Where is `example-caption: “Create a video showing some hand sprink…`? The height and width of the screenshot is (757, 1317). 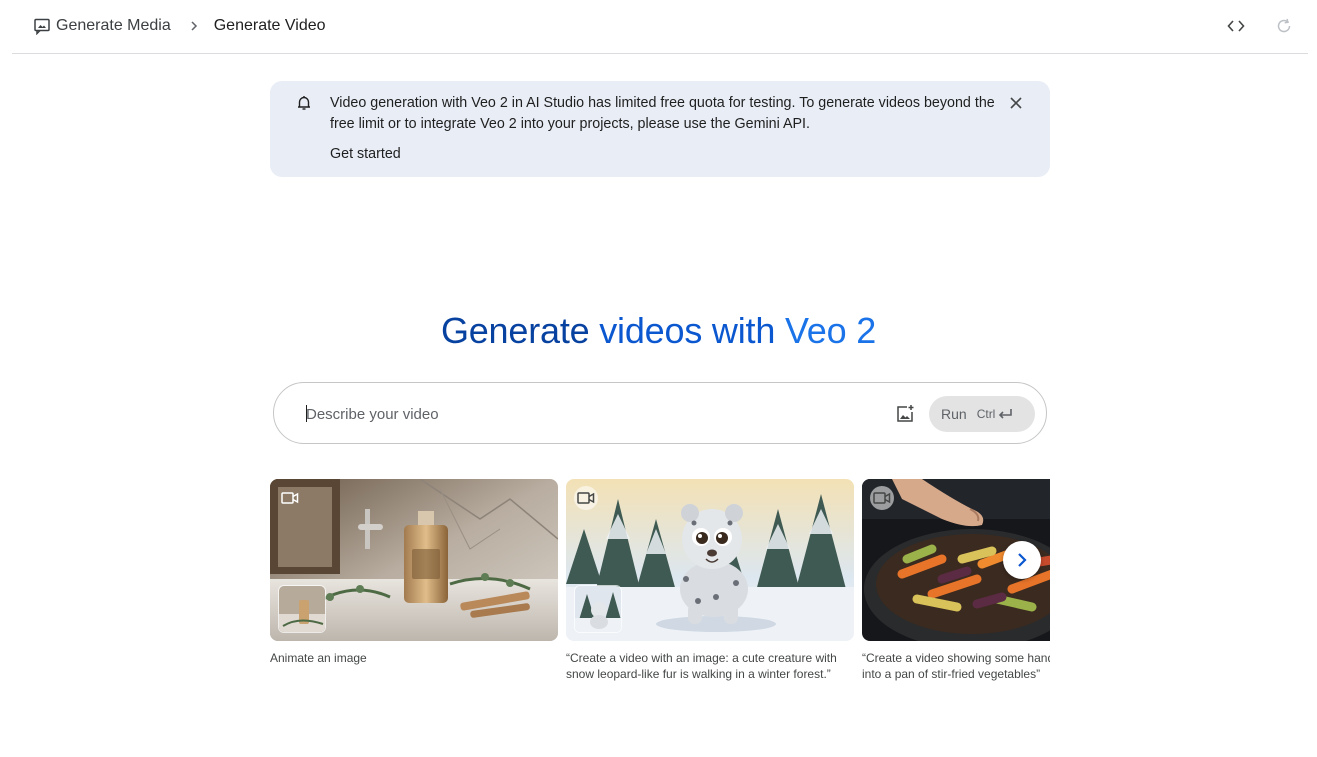
example-caption: “Create a video showing some hand sprink… is located at coordinates (956, 666).